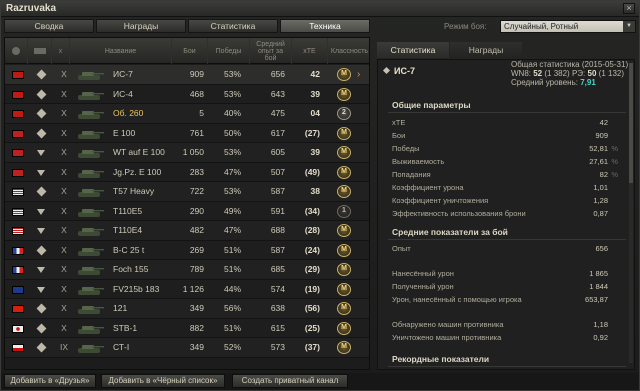 This screenshot has height=391, width=640. Describe the element at coordinates (312, 269) in the screenshot. I see `xte-value: (29)` at that location.